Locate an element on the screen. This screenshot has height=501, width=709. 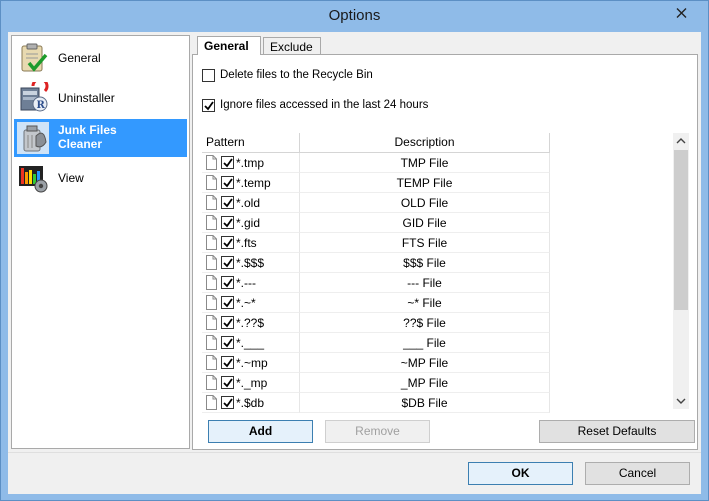
ignore-recent-checkbox is located at coordinates (208, 105).